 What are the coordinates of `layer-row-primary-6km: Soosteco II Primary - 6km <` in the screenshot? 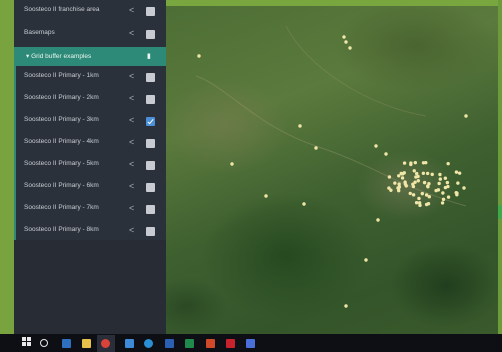 It's located at (90, 188).